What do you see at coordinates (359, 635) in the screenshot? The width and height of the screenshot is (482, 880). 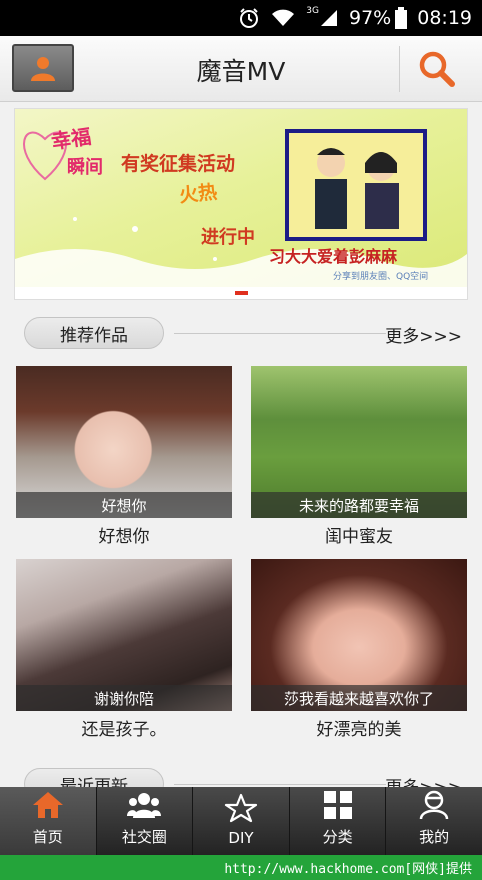 I see `work-thumbnail: 莎我看越来越喜欢你了` at bounding box center [359, 635].